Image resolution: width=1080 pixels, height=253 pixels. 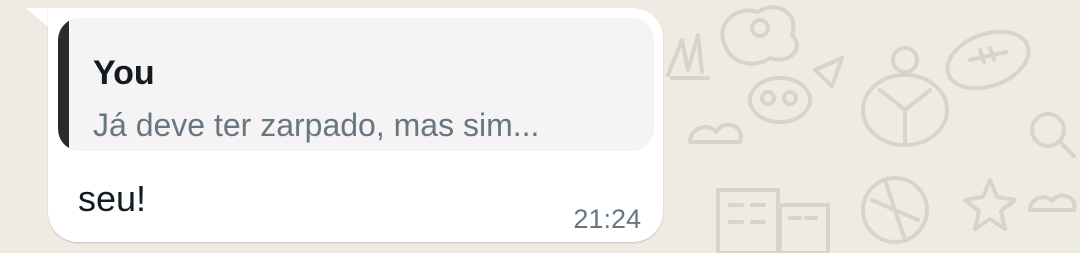 I want to click on football-doodle-icon, so click(x=988, y=60).